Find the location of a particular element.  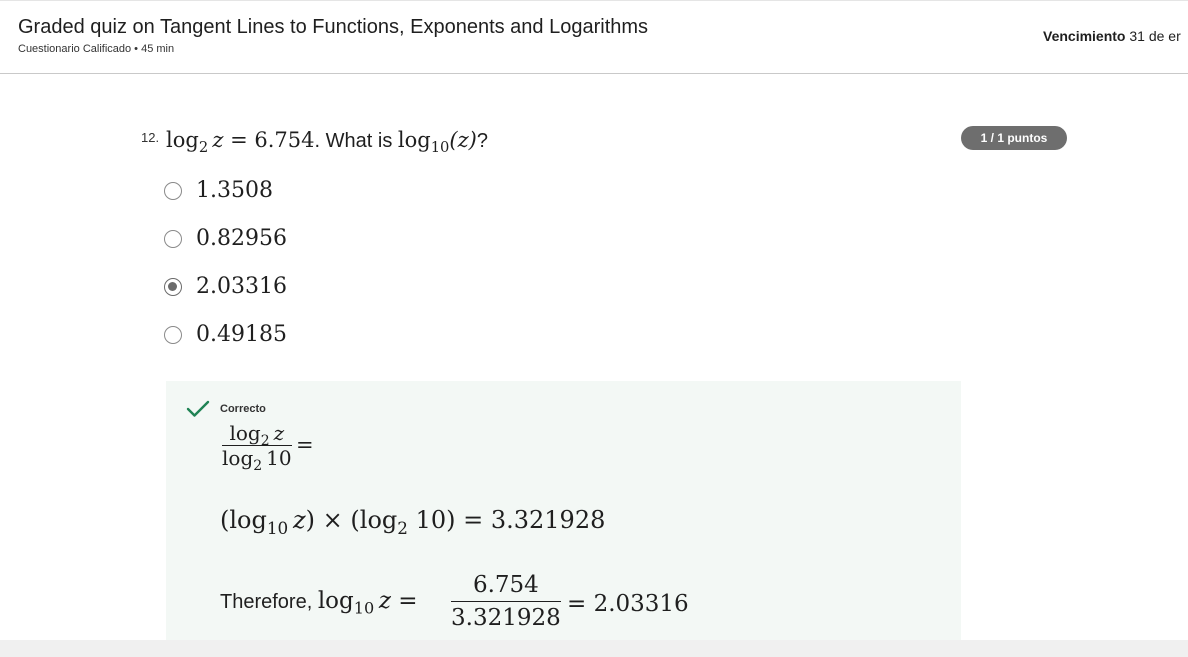

fraction-numerator: 6.754 is located at coordinates (505, 585).